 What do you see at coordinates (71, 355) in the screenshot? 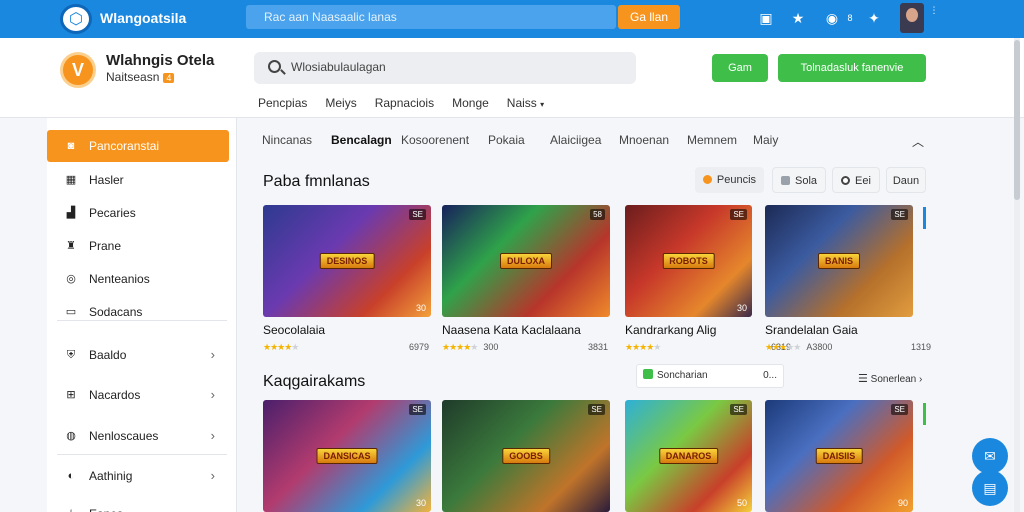
I see `shield-icon: ⛨` at bounding box center [71, 355].